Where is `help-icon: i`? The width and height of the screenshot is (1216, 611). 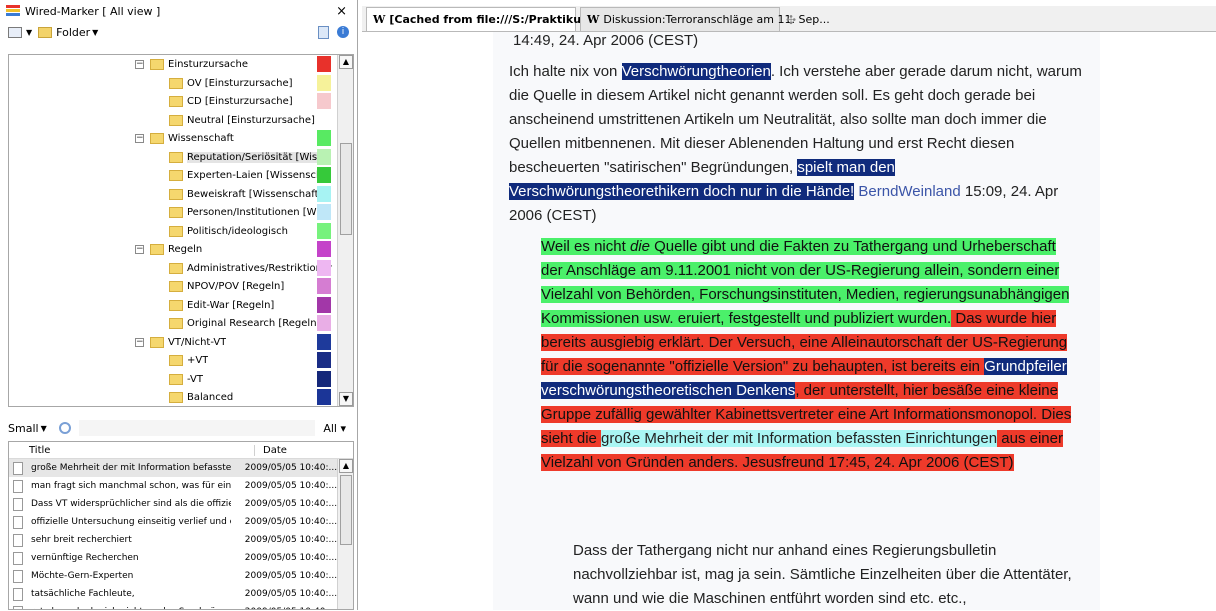 help-icon: i is located at coordinates (343, 32).